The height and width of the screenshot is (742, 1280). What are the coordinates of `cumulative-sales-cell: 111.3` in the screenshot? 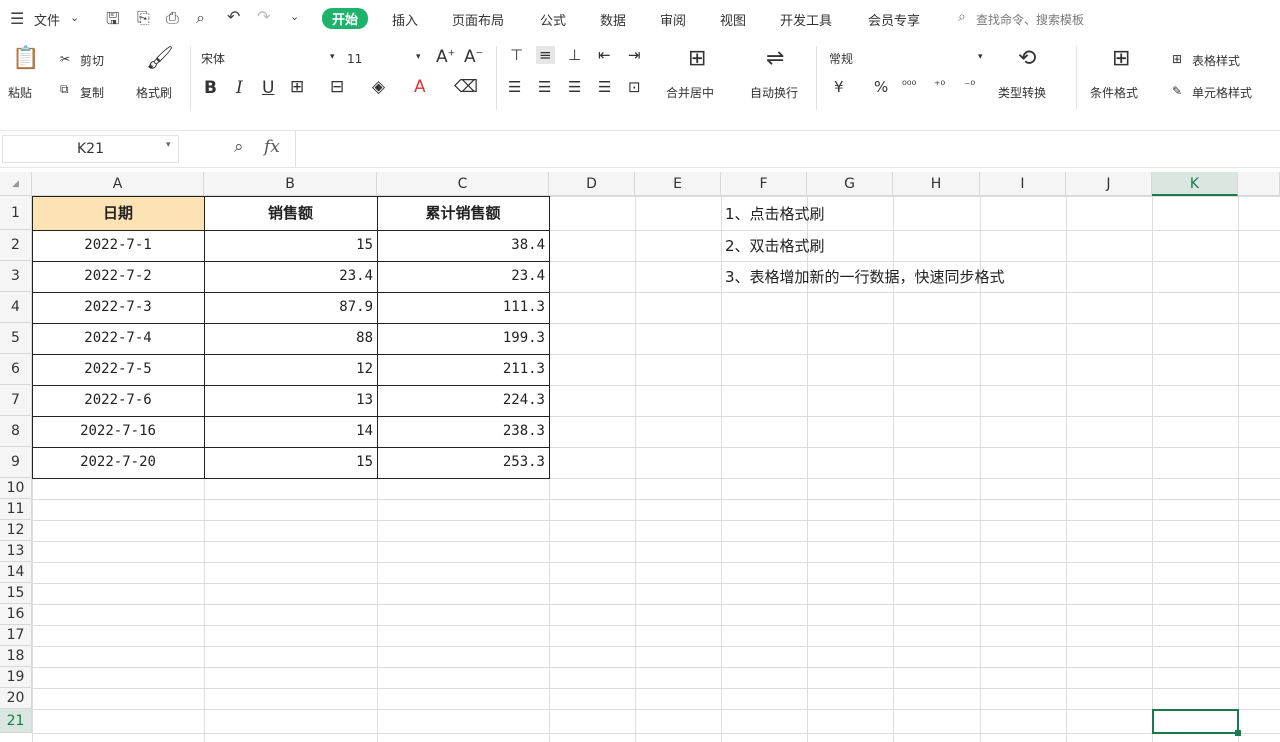 It's located at (463, 307).